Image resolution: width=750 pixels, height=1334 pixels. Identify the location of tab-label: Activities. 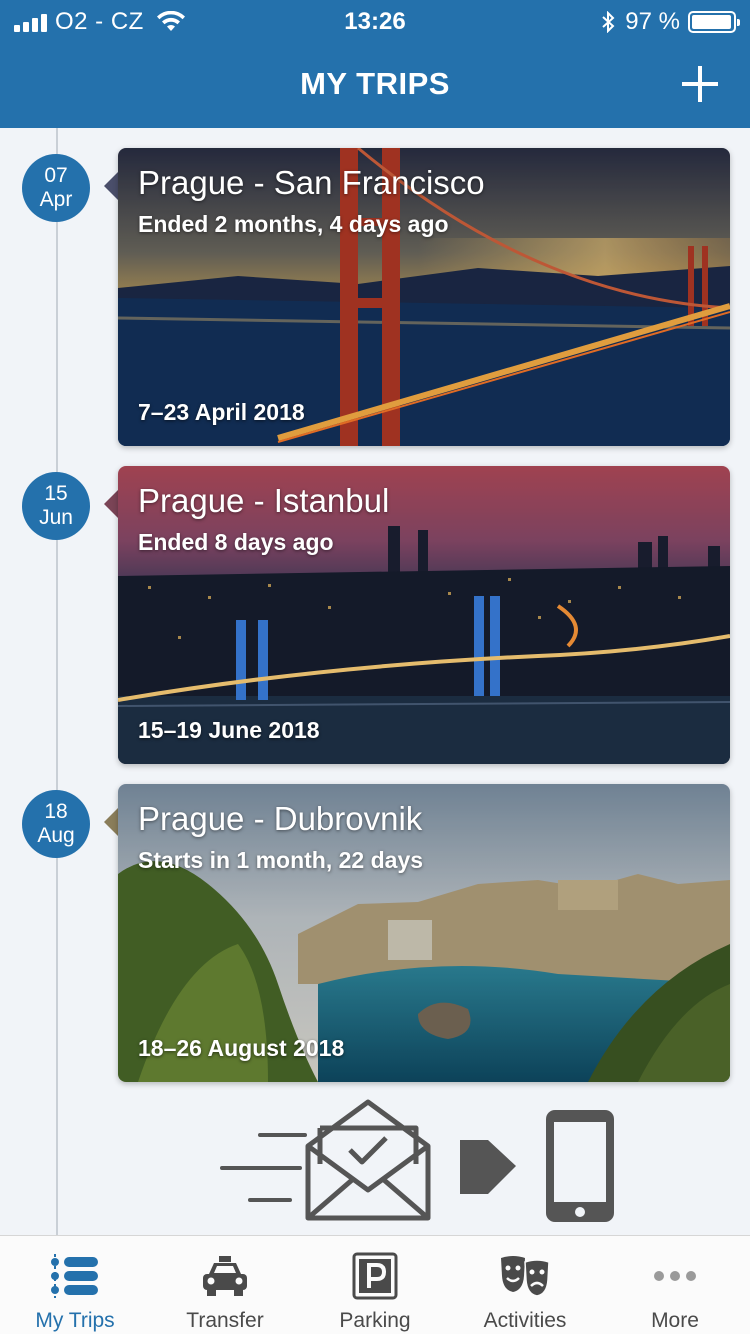
(525, 1320).